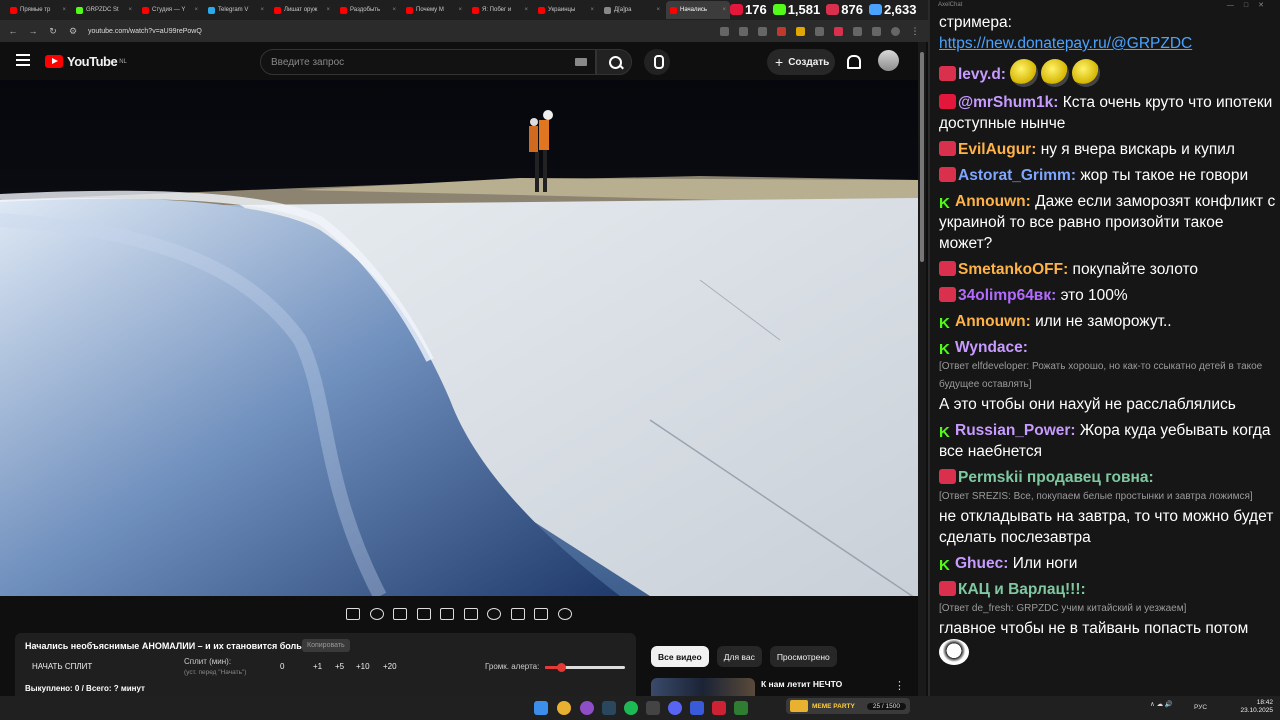  What do you see at coordinates (993, 201) in the screenshot?
I see `chat-username: Annouwn:` at bounding box center [993, 201].